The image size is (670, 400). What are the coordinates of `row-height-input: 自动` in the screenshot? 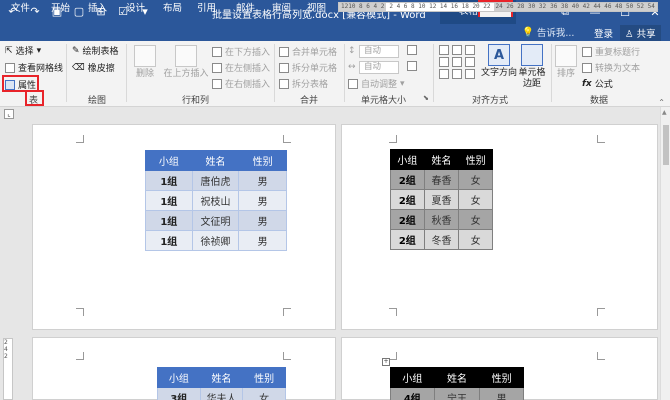 It's located at (379, 51).